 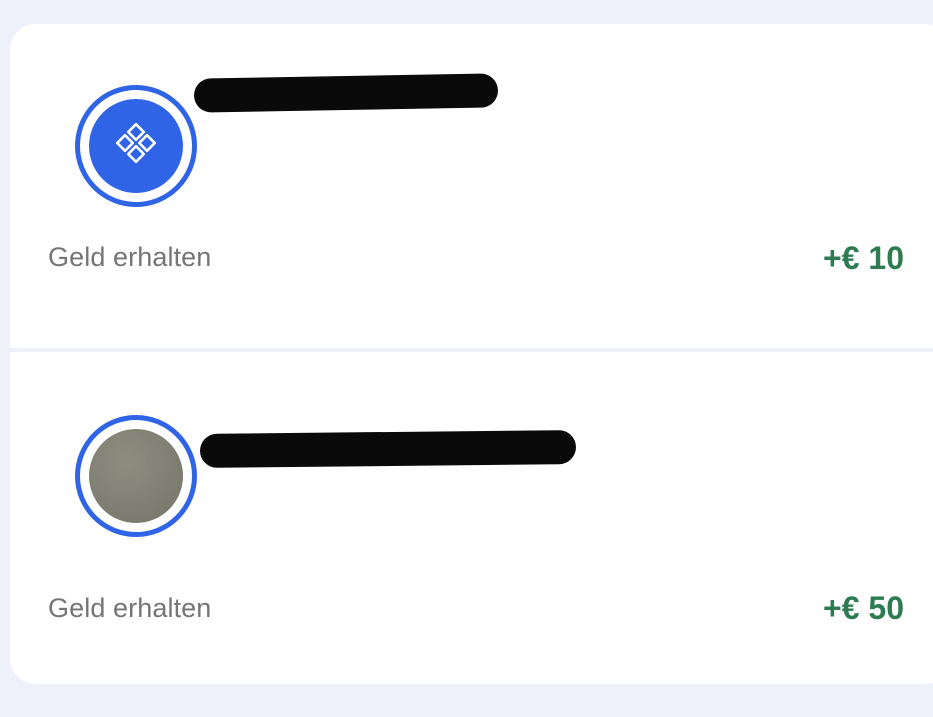 What do you see at coordinates (863, 608) in the screenshot?
I see `transaction-amount: +€ 50` at bounding box center [863, 608].